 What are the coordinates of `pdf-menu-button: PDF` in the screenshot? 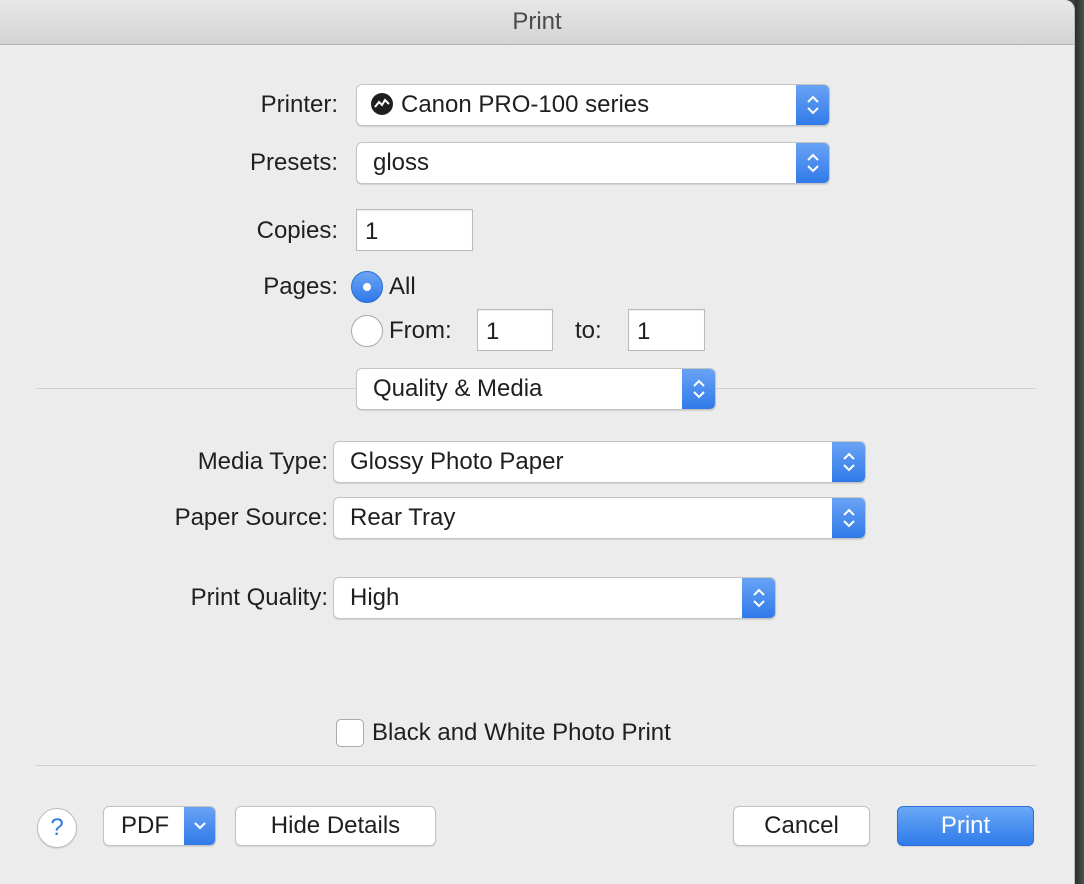 It's located at (159, 826).